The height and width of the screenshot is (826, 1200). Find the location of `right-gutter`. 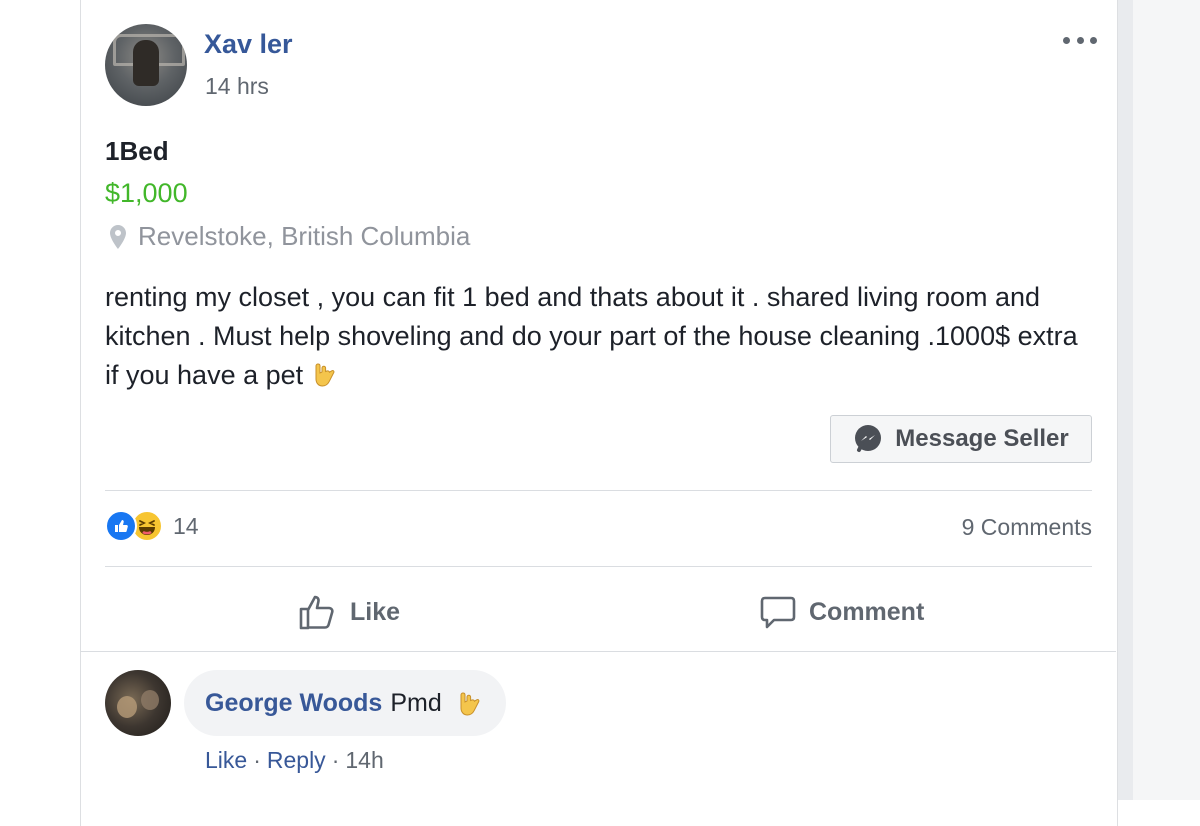

right-gutter is located at coordinates (1158, 400).